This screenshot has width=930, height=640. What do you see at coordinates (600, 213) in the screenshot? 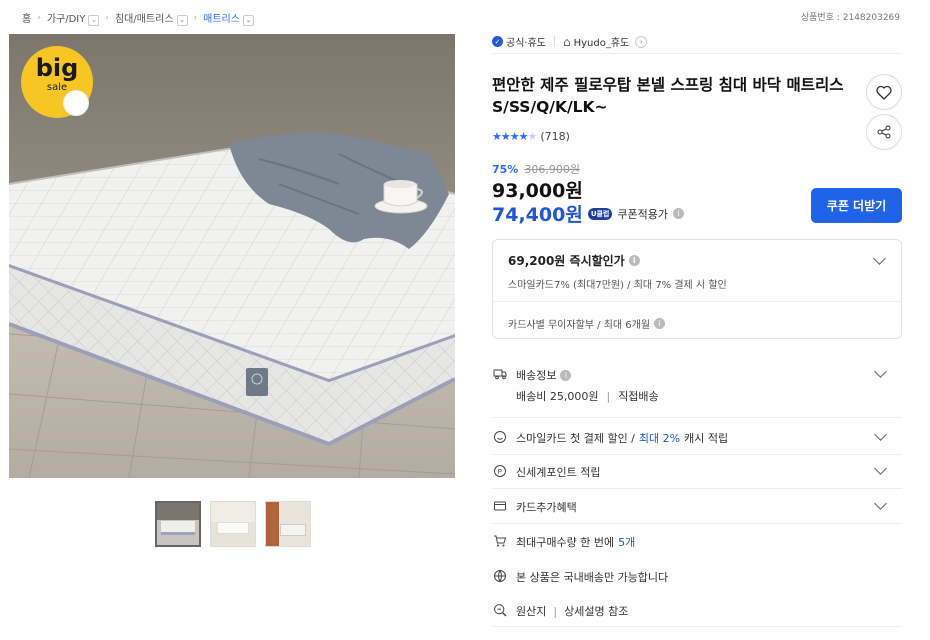
I see `uclub-badge: U클럽` at bounding box center [600, 213].